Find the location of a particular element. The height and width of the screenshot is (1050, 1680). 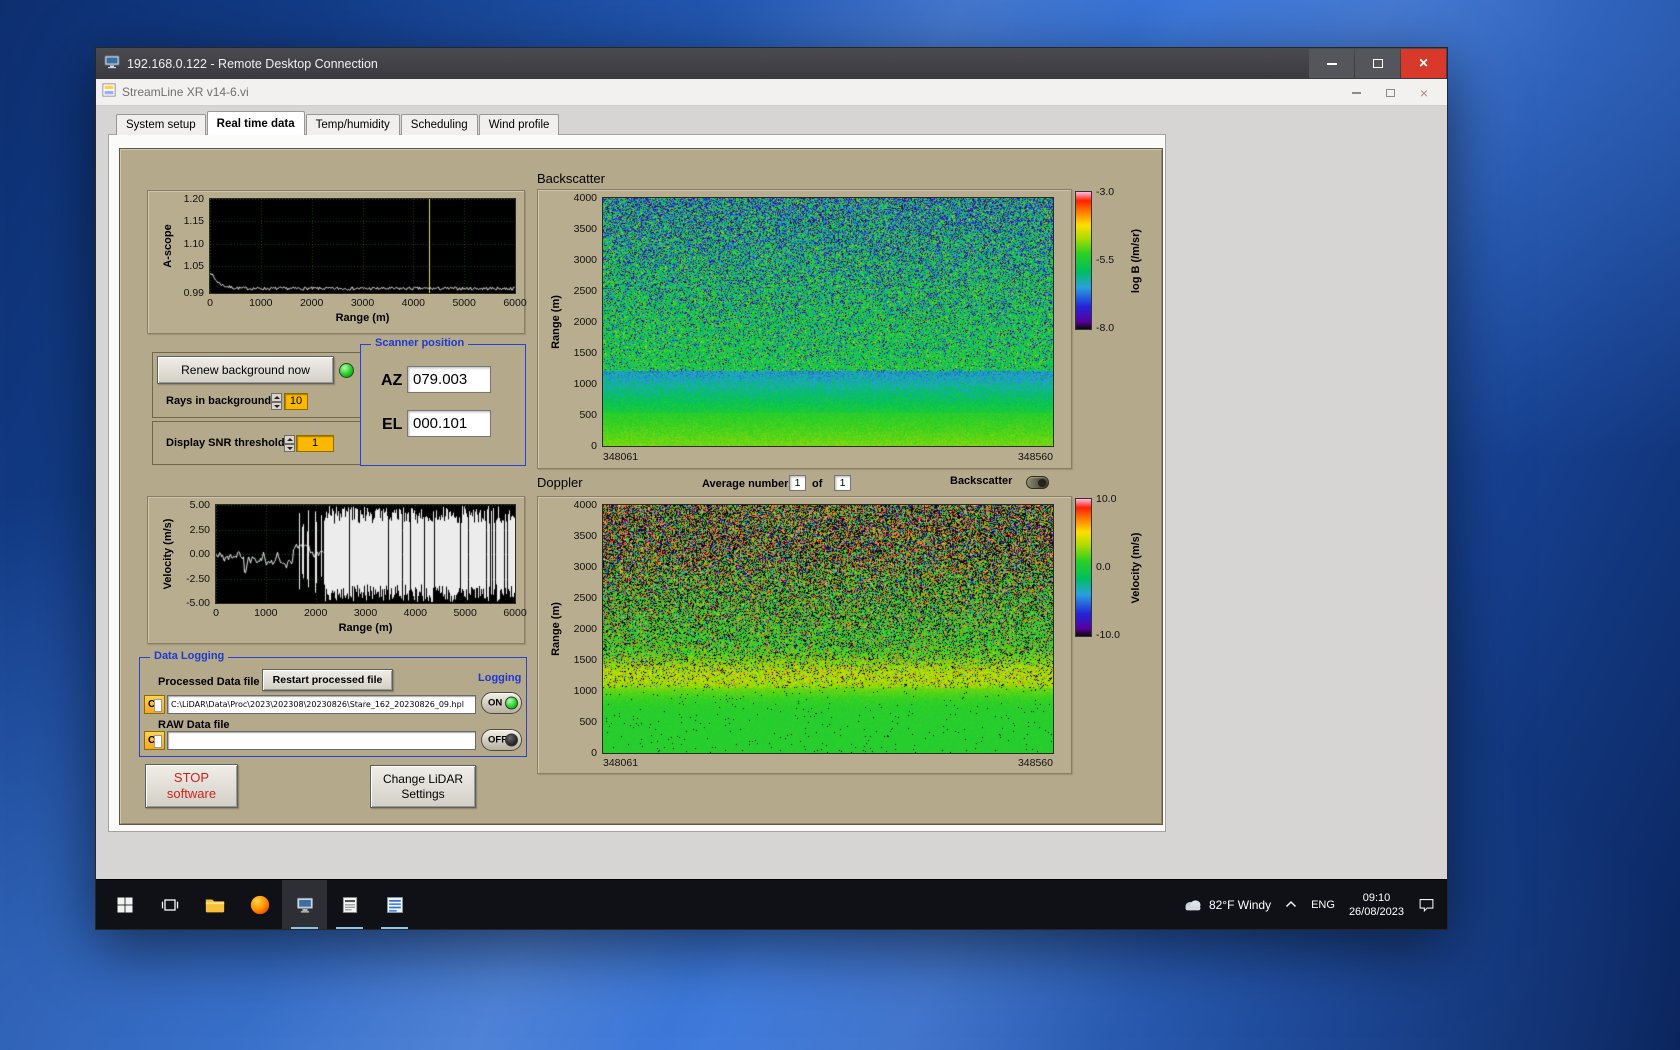

tick-label: 1.20 is located at coordinates (193, 199).